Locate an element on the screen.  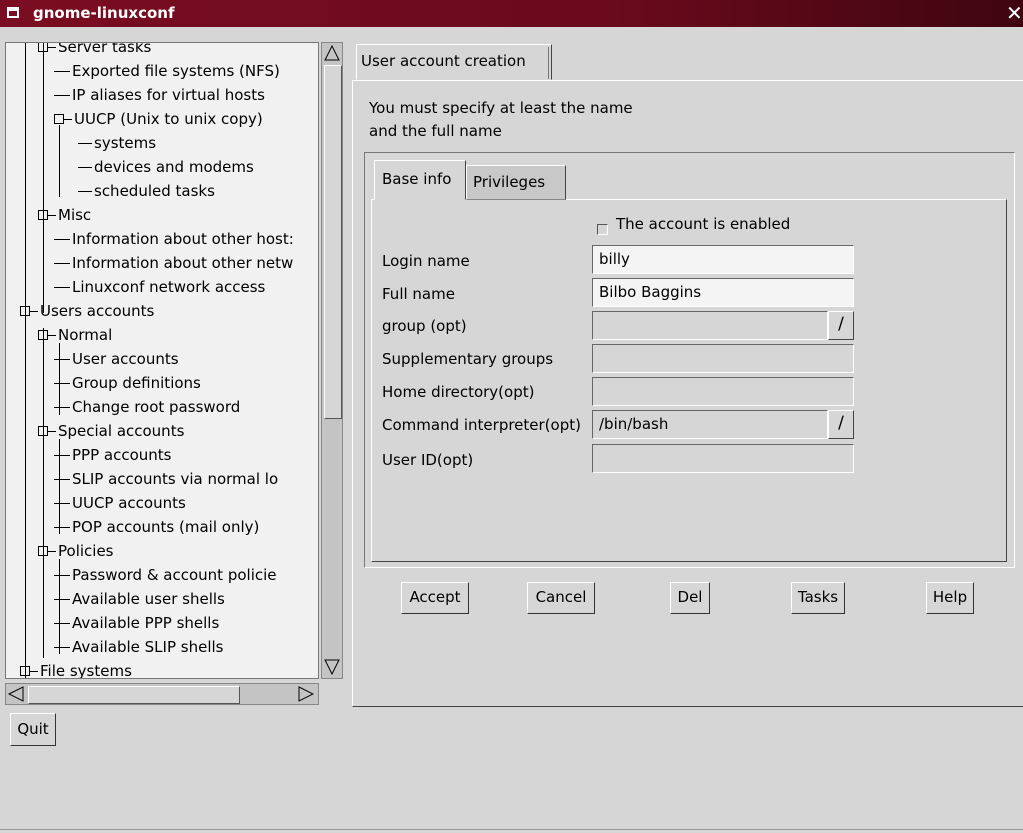
delete-button: Del is located at coordinates (690, 598).